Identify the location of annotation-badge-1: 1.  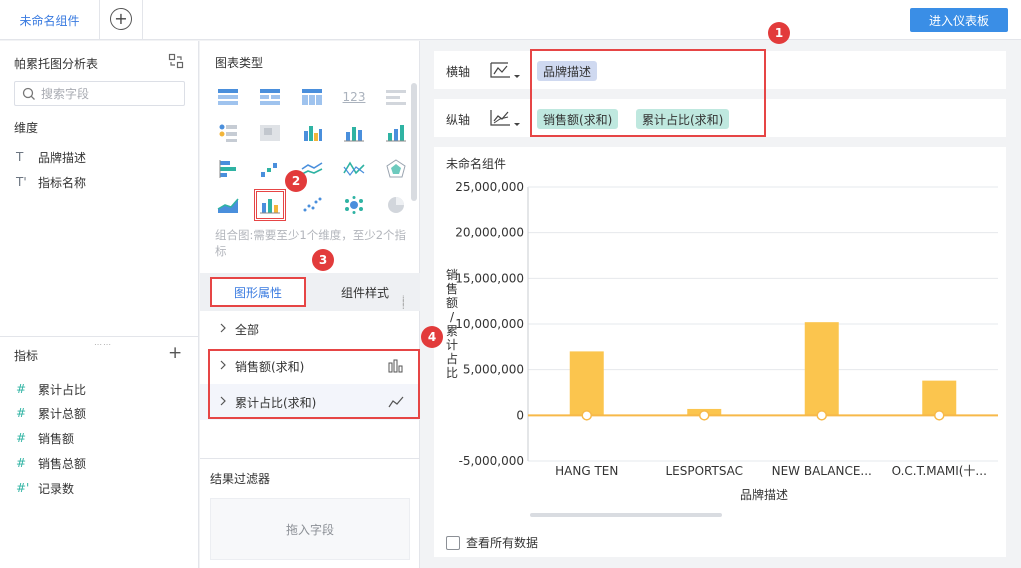
(779, 33).